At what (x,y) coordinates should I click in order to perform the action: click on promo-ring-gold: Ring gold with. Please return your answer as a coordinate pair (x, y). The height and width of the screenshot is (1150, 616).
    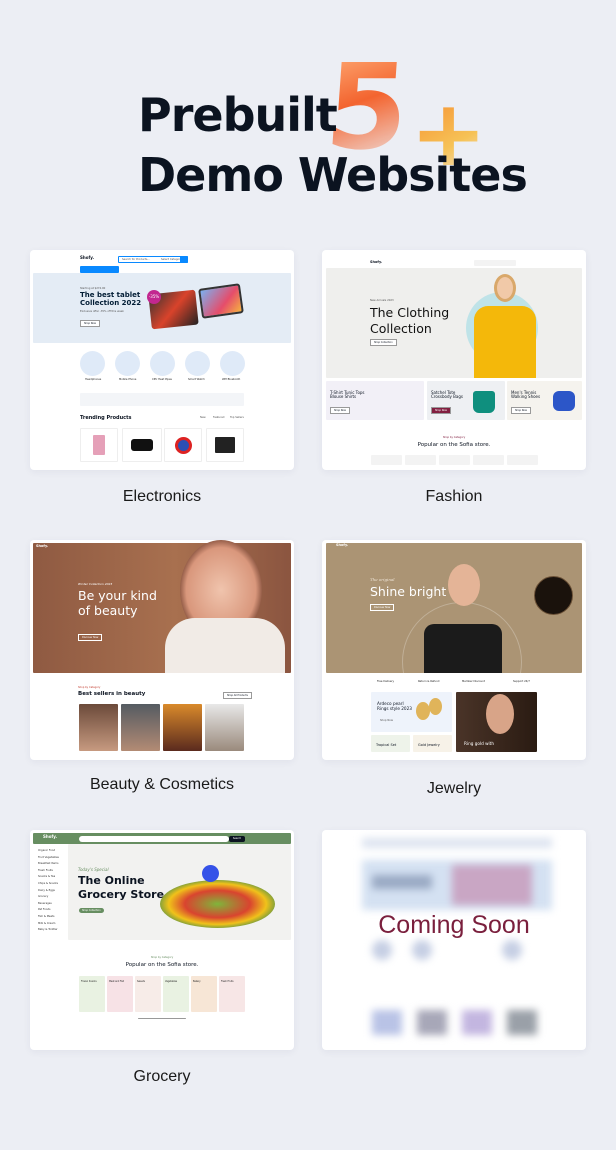
    Looking at the image, I should click on (496, 722).